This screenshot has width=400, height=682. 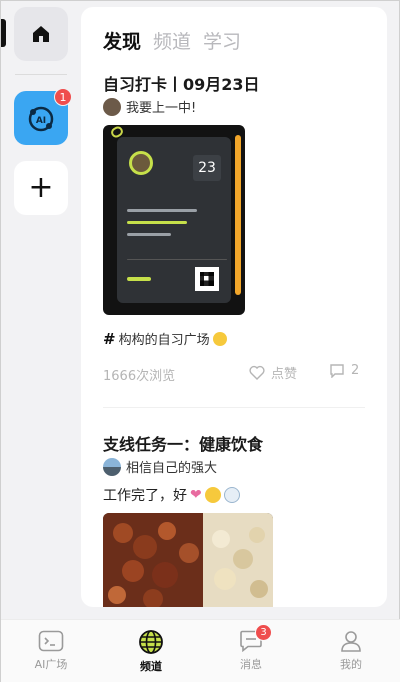 I want to click on author-name: 相信自己的强大, so click(x=172, y=468).